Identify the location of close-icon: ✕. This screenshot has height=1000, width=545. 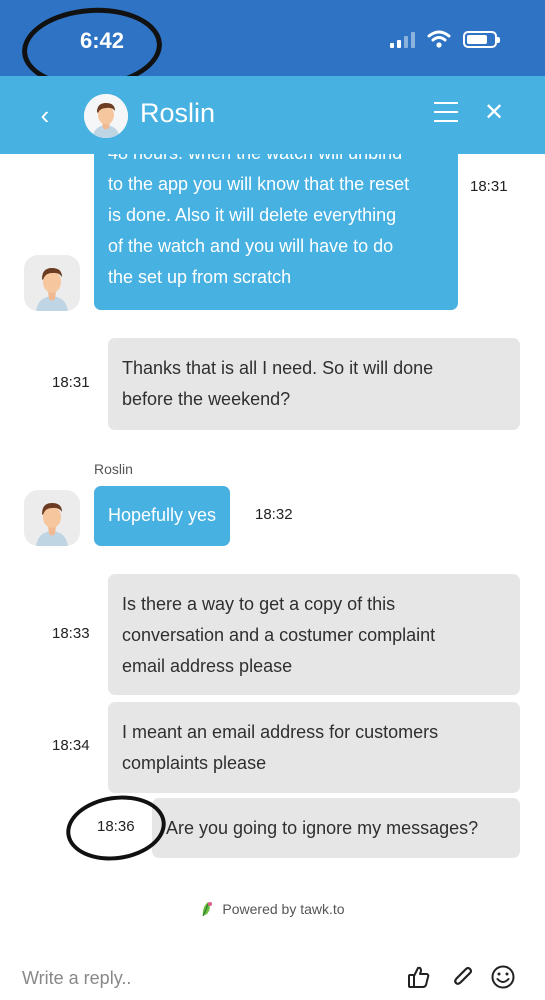
(494, 113).